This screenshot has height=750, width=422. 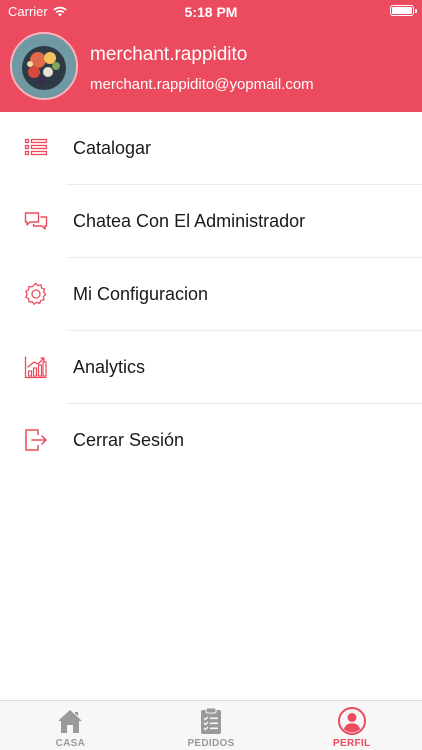 I want to click on profile-username: merchant.rappidito, so click(x=169, y=54).